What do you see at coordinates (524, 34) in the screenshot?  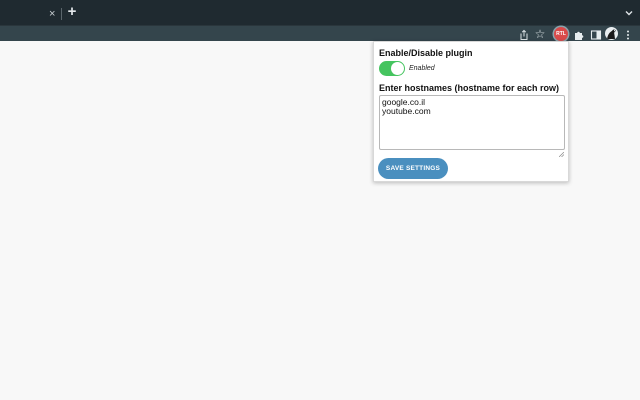 I see `share-icon` at bounding box center [524, 34].